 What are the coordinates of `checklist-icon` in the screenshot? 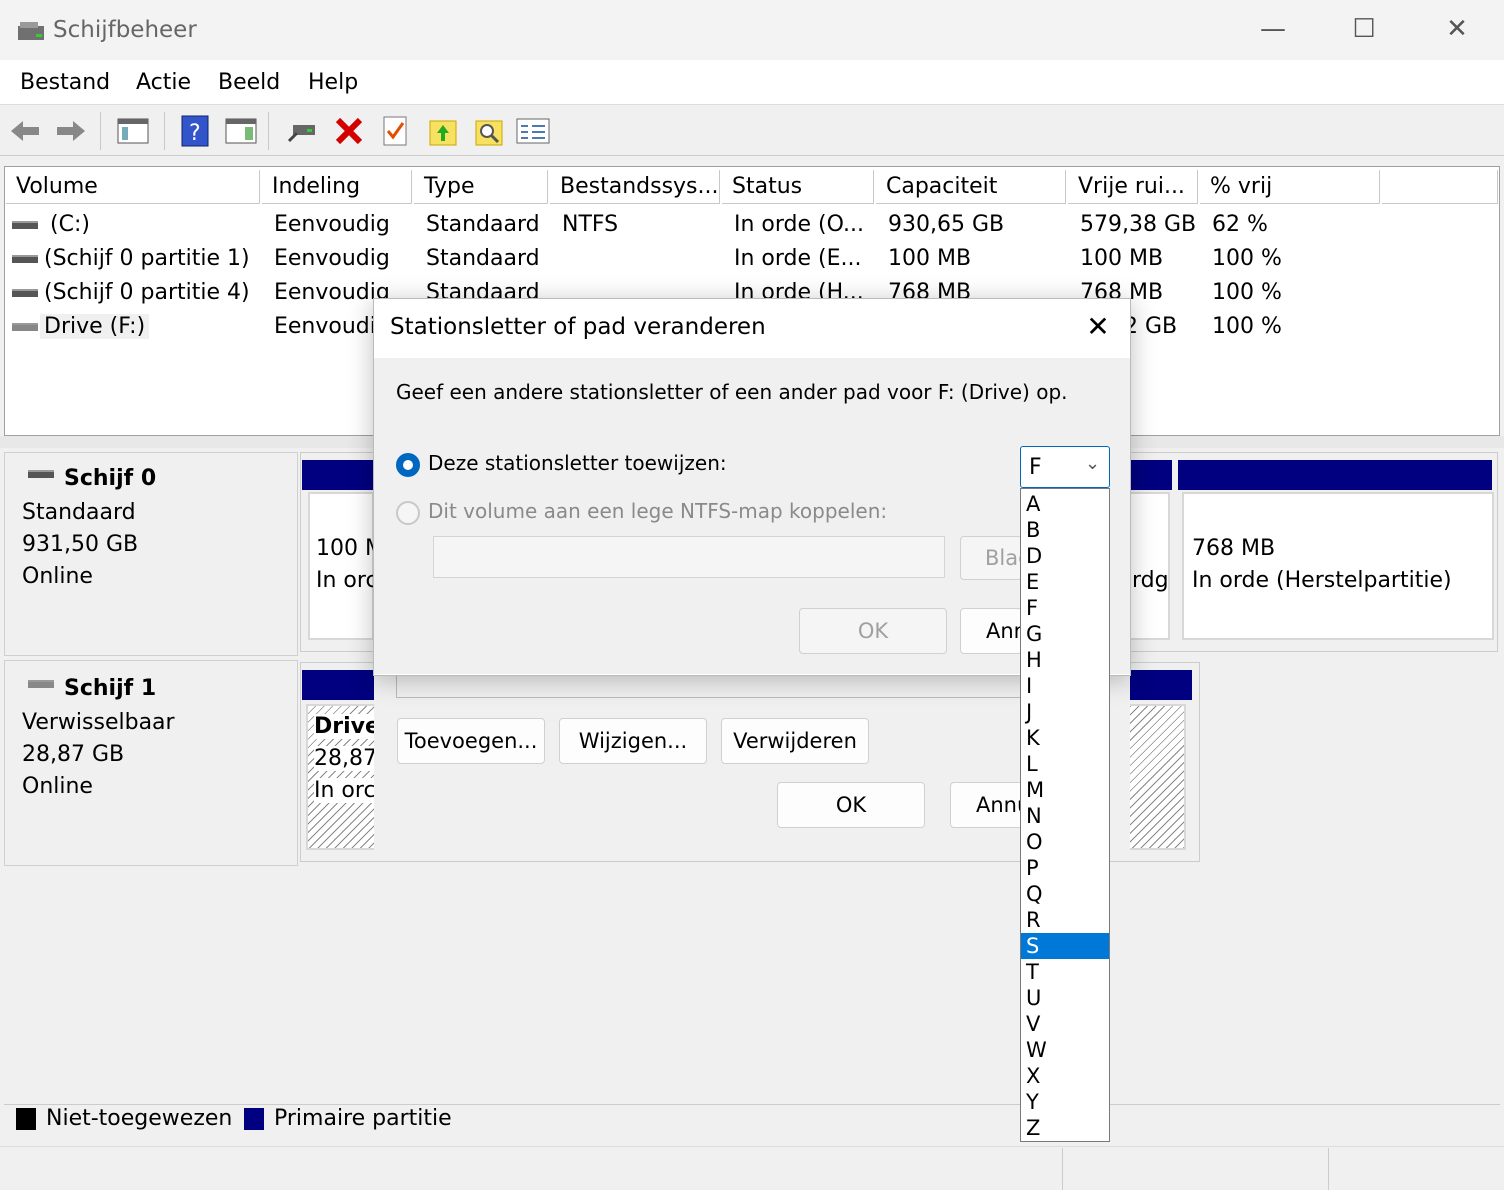 It's located at (395, 131).